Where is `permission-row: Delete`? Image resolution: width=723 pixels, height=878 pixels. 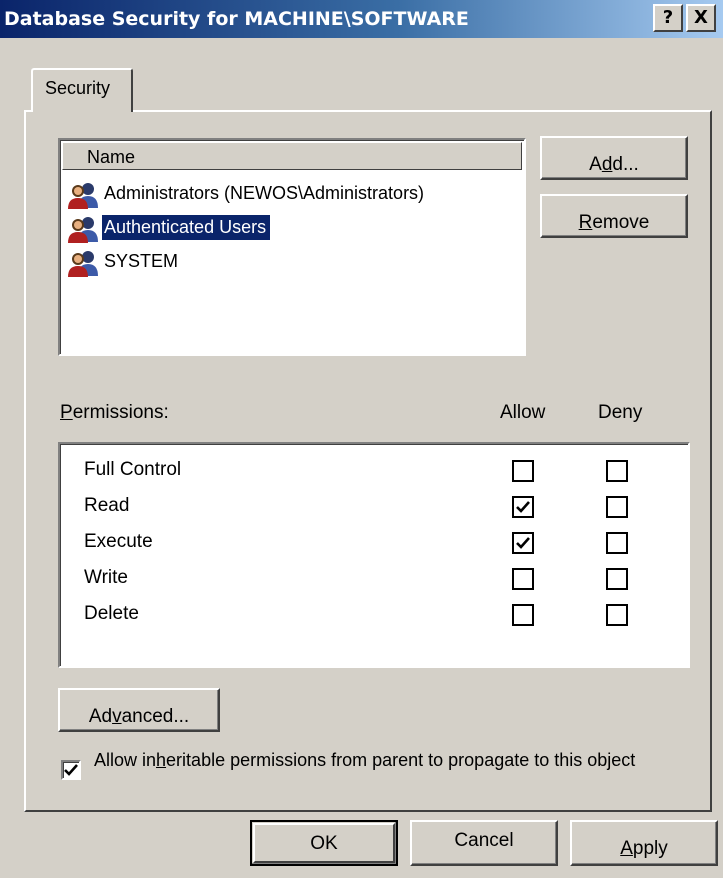
permission-row: Delete is located at coordinates (370, 615).